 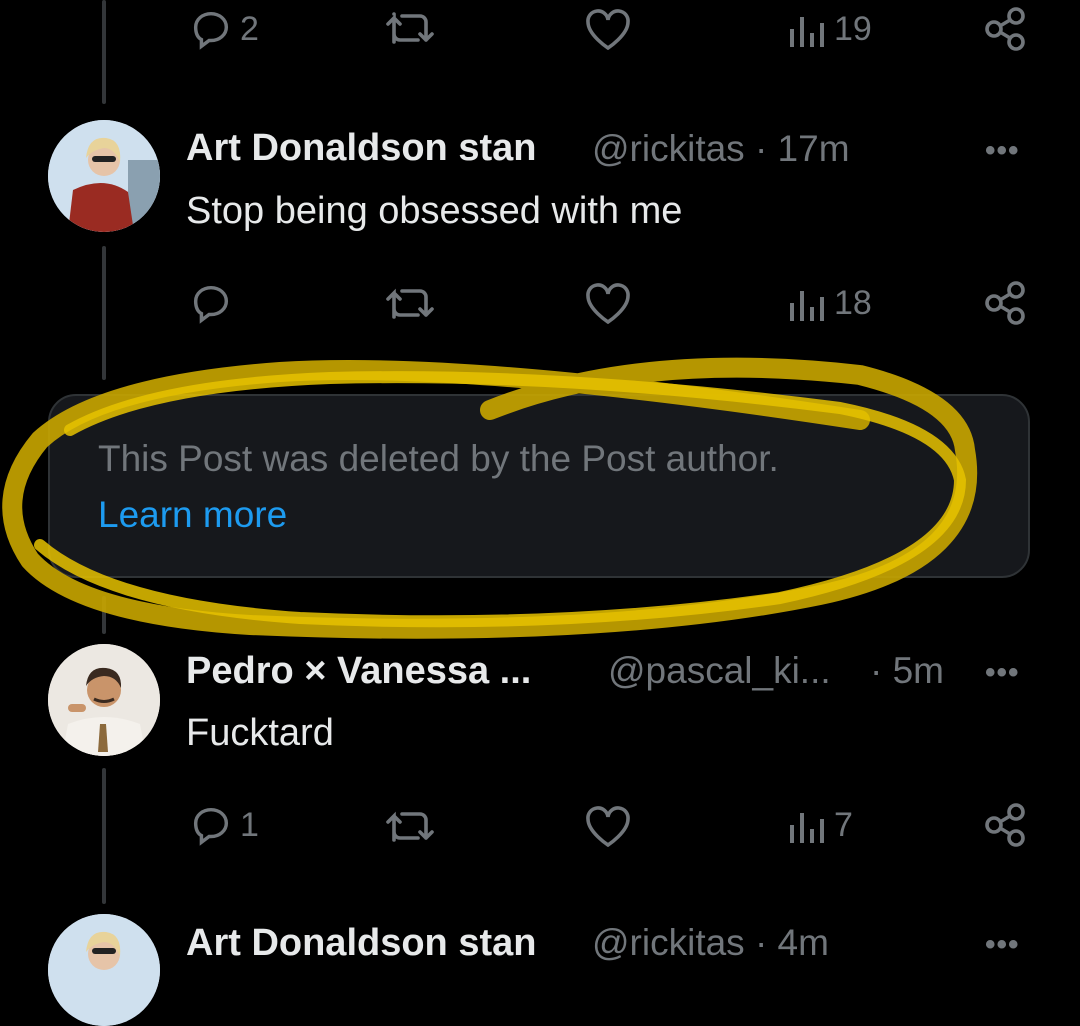 I want to click on reply-button, so click(x=211, y=303).